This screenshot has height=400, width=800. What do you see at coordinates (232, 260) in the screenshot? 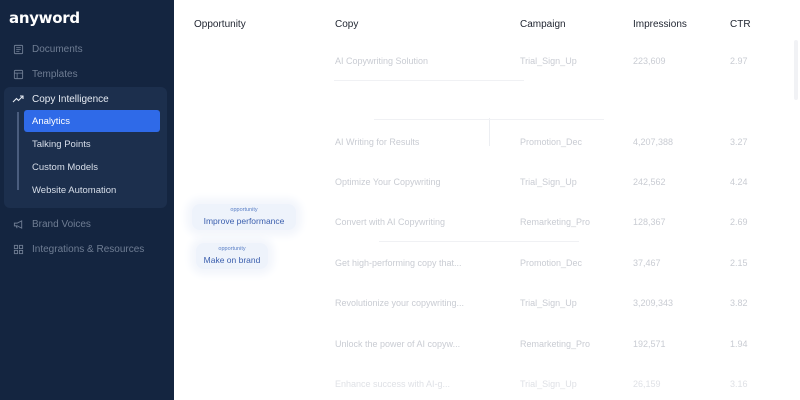
I see `opportunity-tag-label: Make on brand` at bounding box center [232, 260].